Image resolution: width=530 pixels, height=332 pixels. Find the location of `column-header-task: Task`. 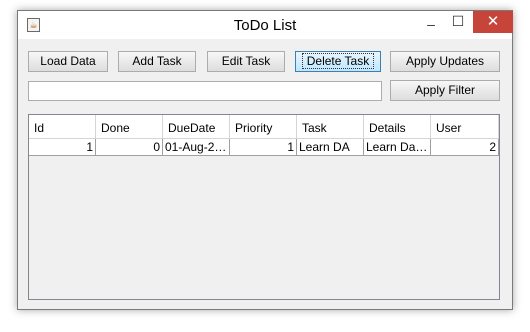

column-header-task: Task is located at coordinates (330, 127).